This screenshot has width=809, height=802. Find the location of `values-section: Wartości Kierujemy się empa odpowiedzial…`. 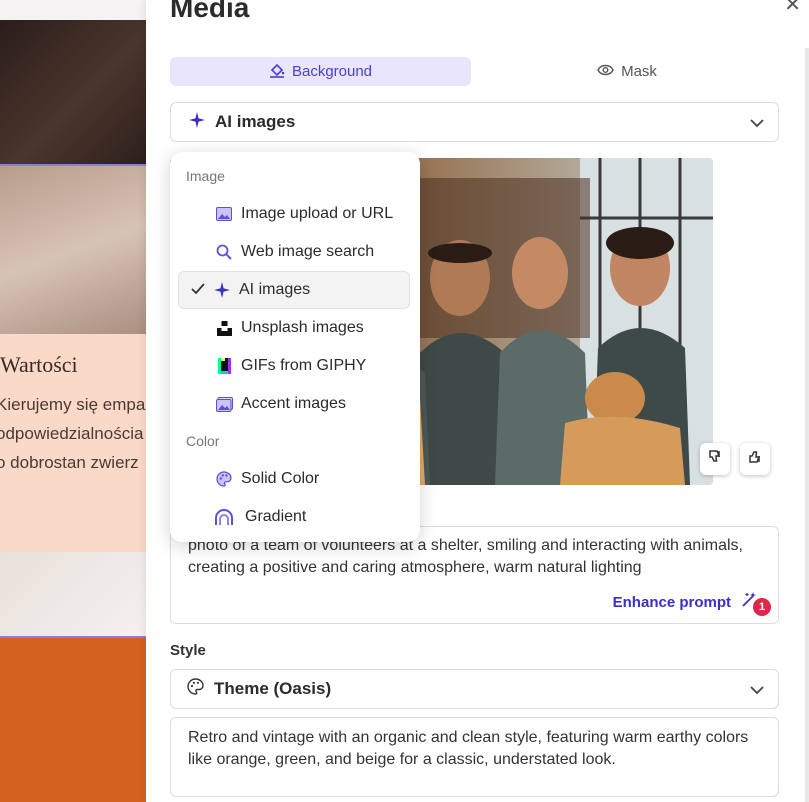

values-section: Wartości Kierujemy się empa odpowiedzial… is located at coordinates (73, 443).